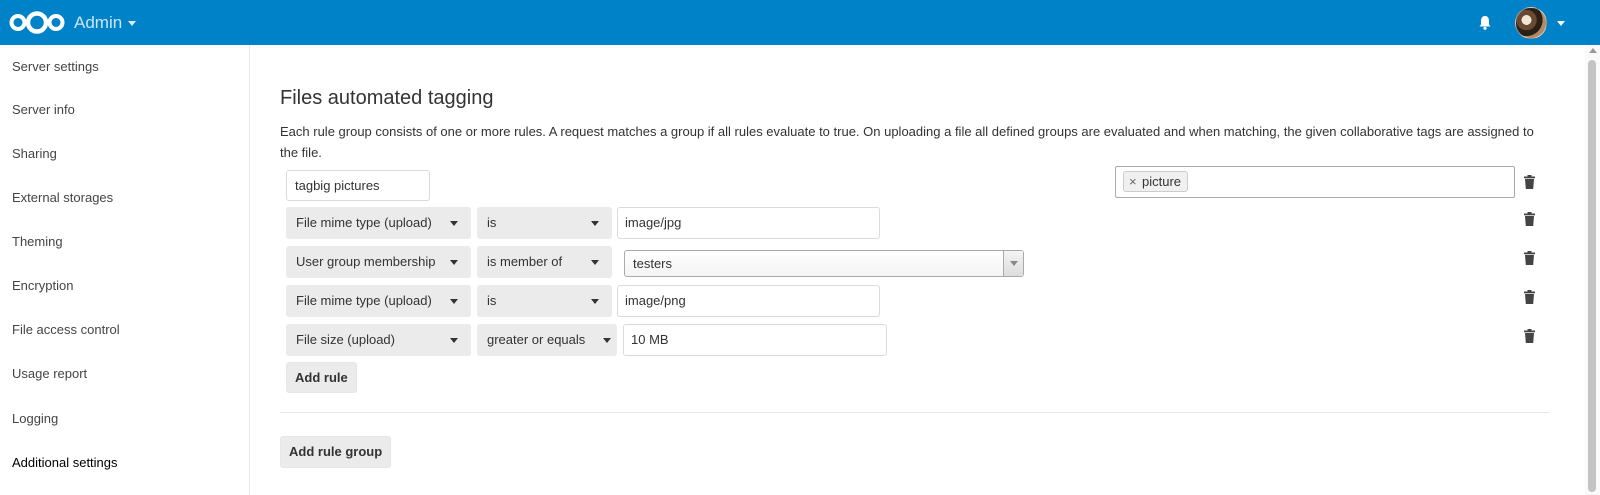 The image size is (1600, 495). What do you see at coordinates (1593, 50) in the screenshot?
I see `scroll-up-arrow-icon` at bounding box center [1593, 50].